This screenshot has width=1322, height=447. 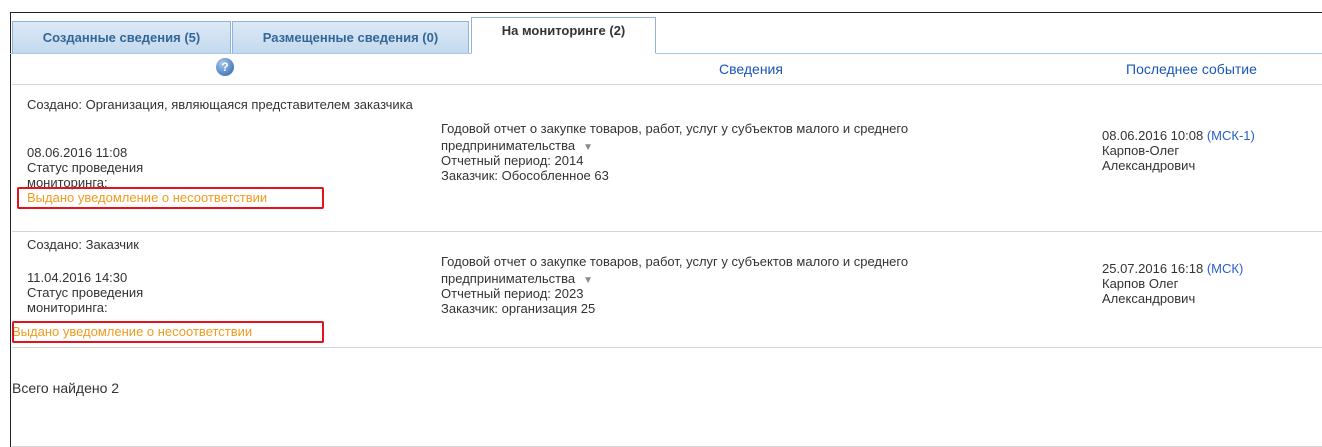 What do you see at coordinates (512, 160) in the screenshot?
I see `reporting-period: Отчетный период: 2014` at bounding box center [512, 160].